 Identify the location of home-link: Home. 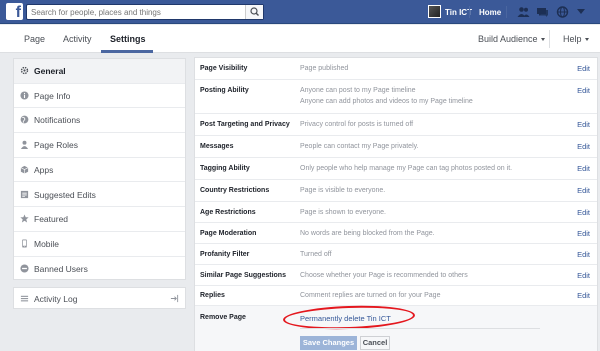
(490, 12).